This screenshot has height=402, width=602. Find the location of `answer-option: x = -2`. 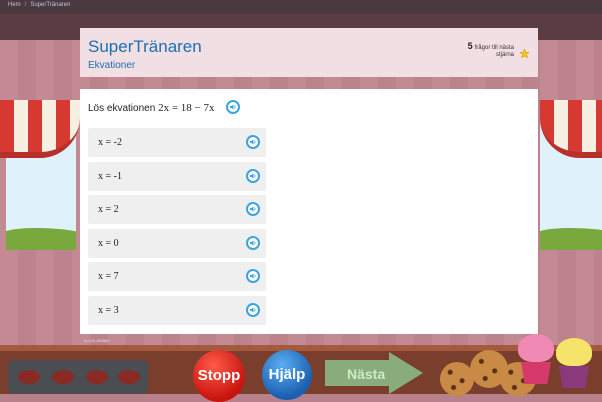

answer-option: x = -2 is located at coordinates (177, 142).